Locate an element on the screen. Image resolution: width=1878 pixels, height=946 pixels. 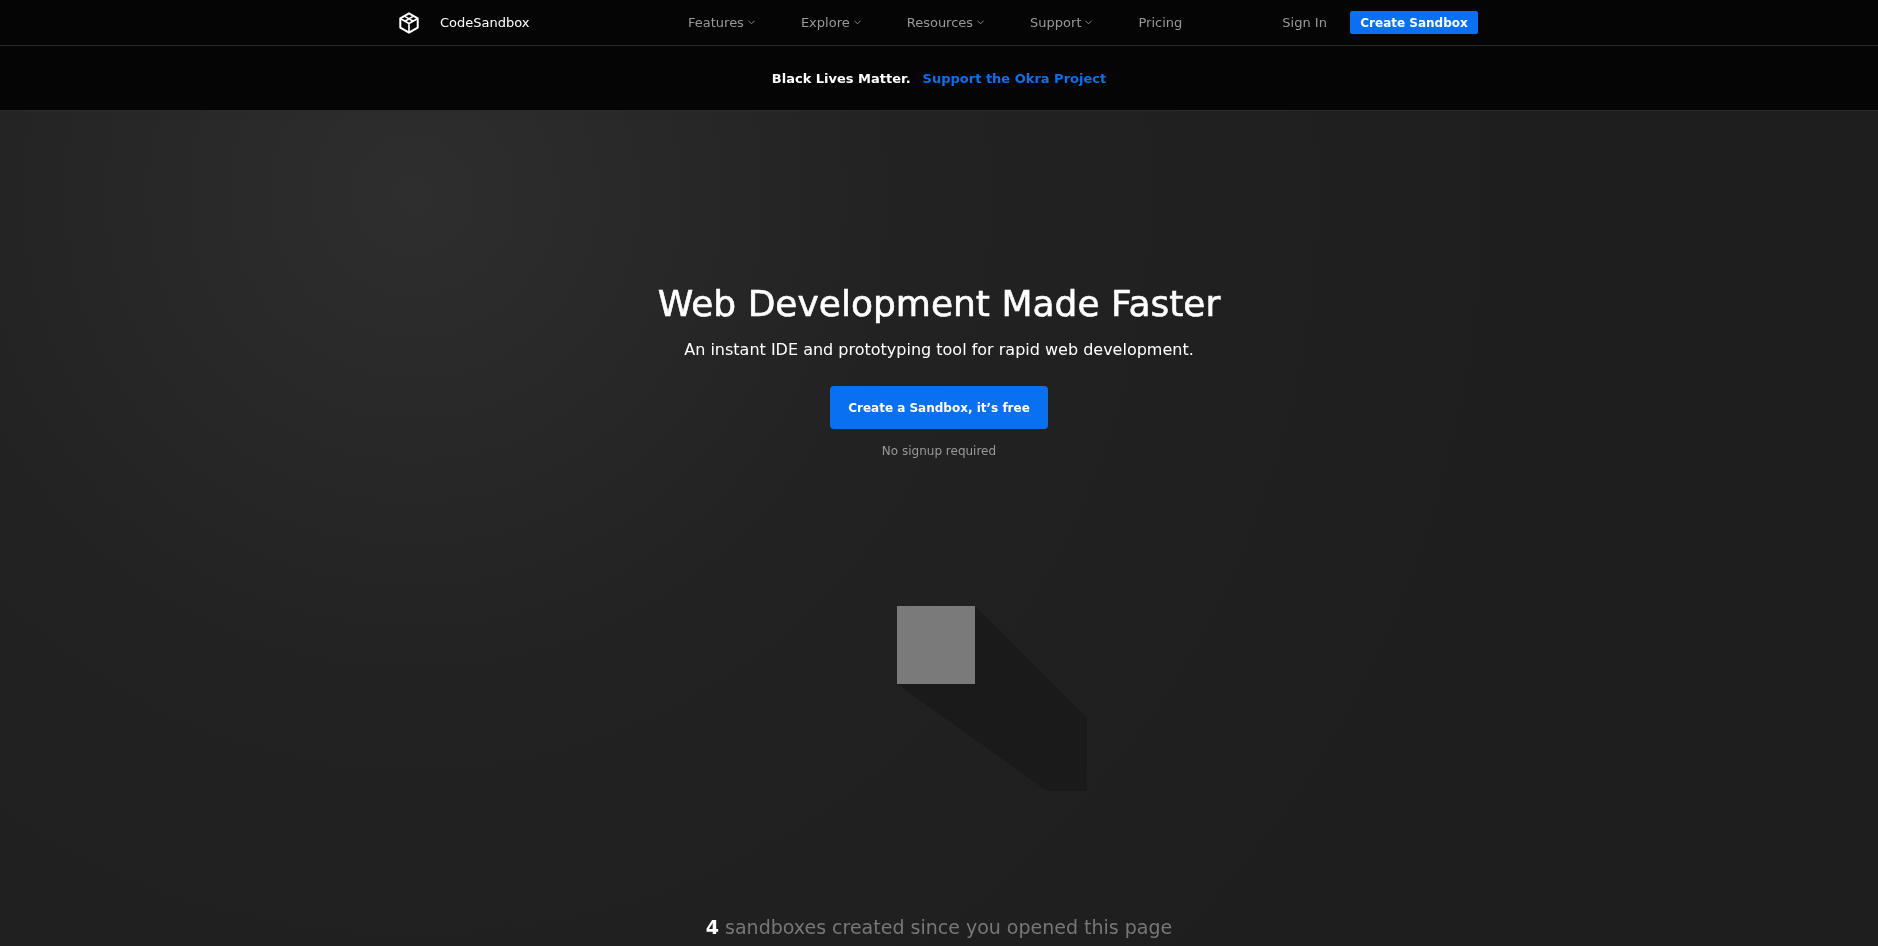
create-sandbox-button: Create Sandbox is located at coordinates (1414, 22).